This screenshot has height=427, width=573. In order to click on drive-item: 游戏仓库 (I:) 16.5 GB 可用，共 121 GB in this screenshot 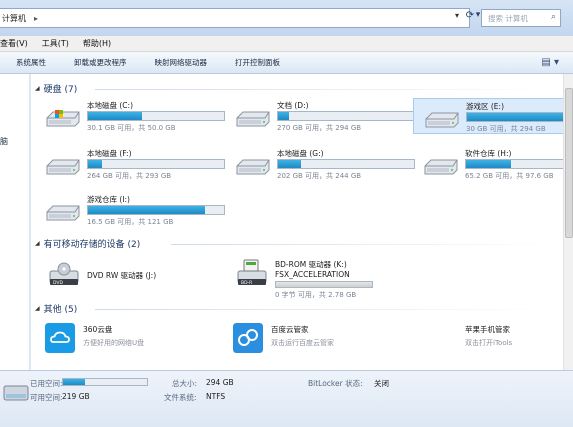, I will do `click(130, 210)`.